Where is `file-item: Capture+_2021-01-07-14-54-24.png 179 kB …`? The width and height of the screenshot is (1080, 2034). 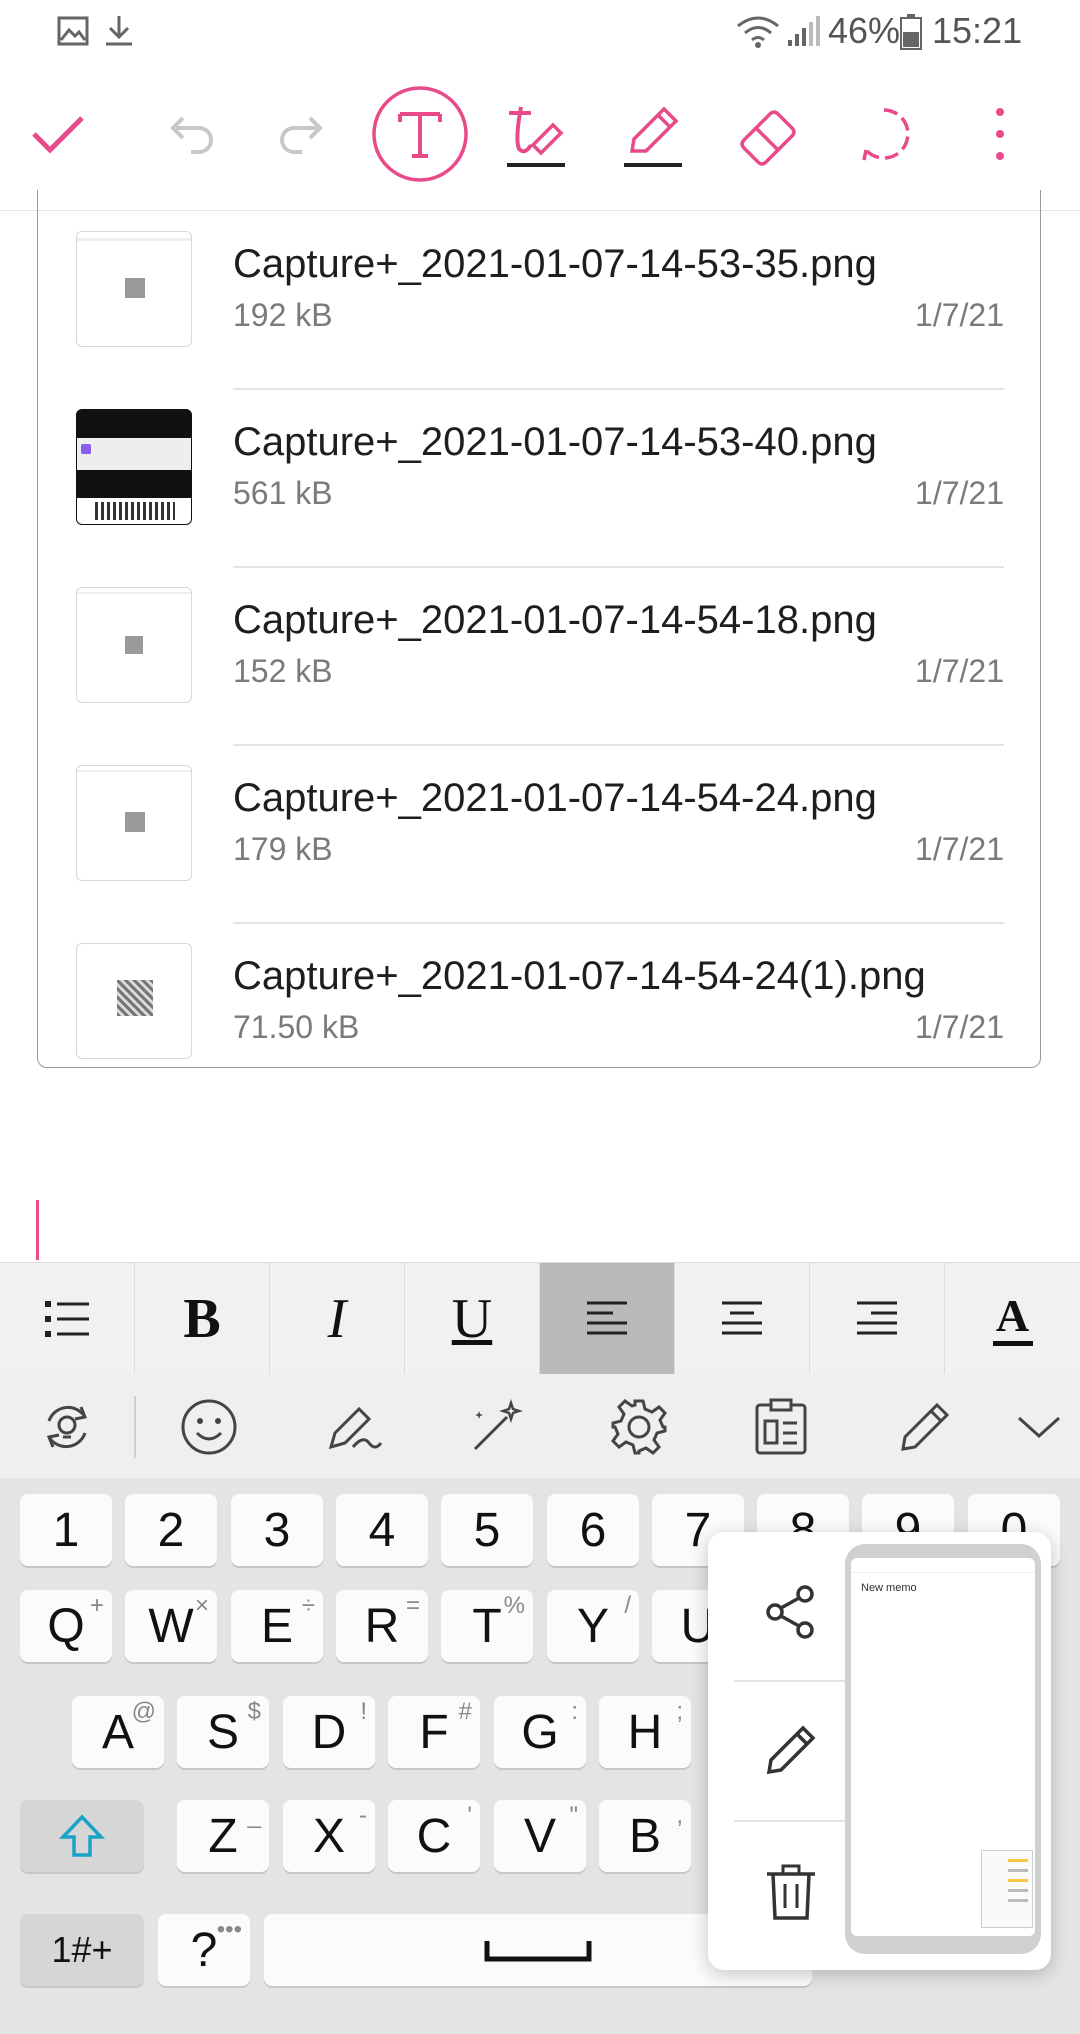 file-item: Capture+_2021-01-07-14-54-24.png 179 kB … is located at coordinates (539, 835).